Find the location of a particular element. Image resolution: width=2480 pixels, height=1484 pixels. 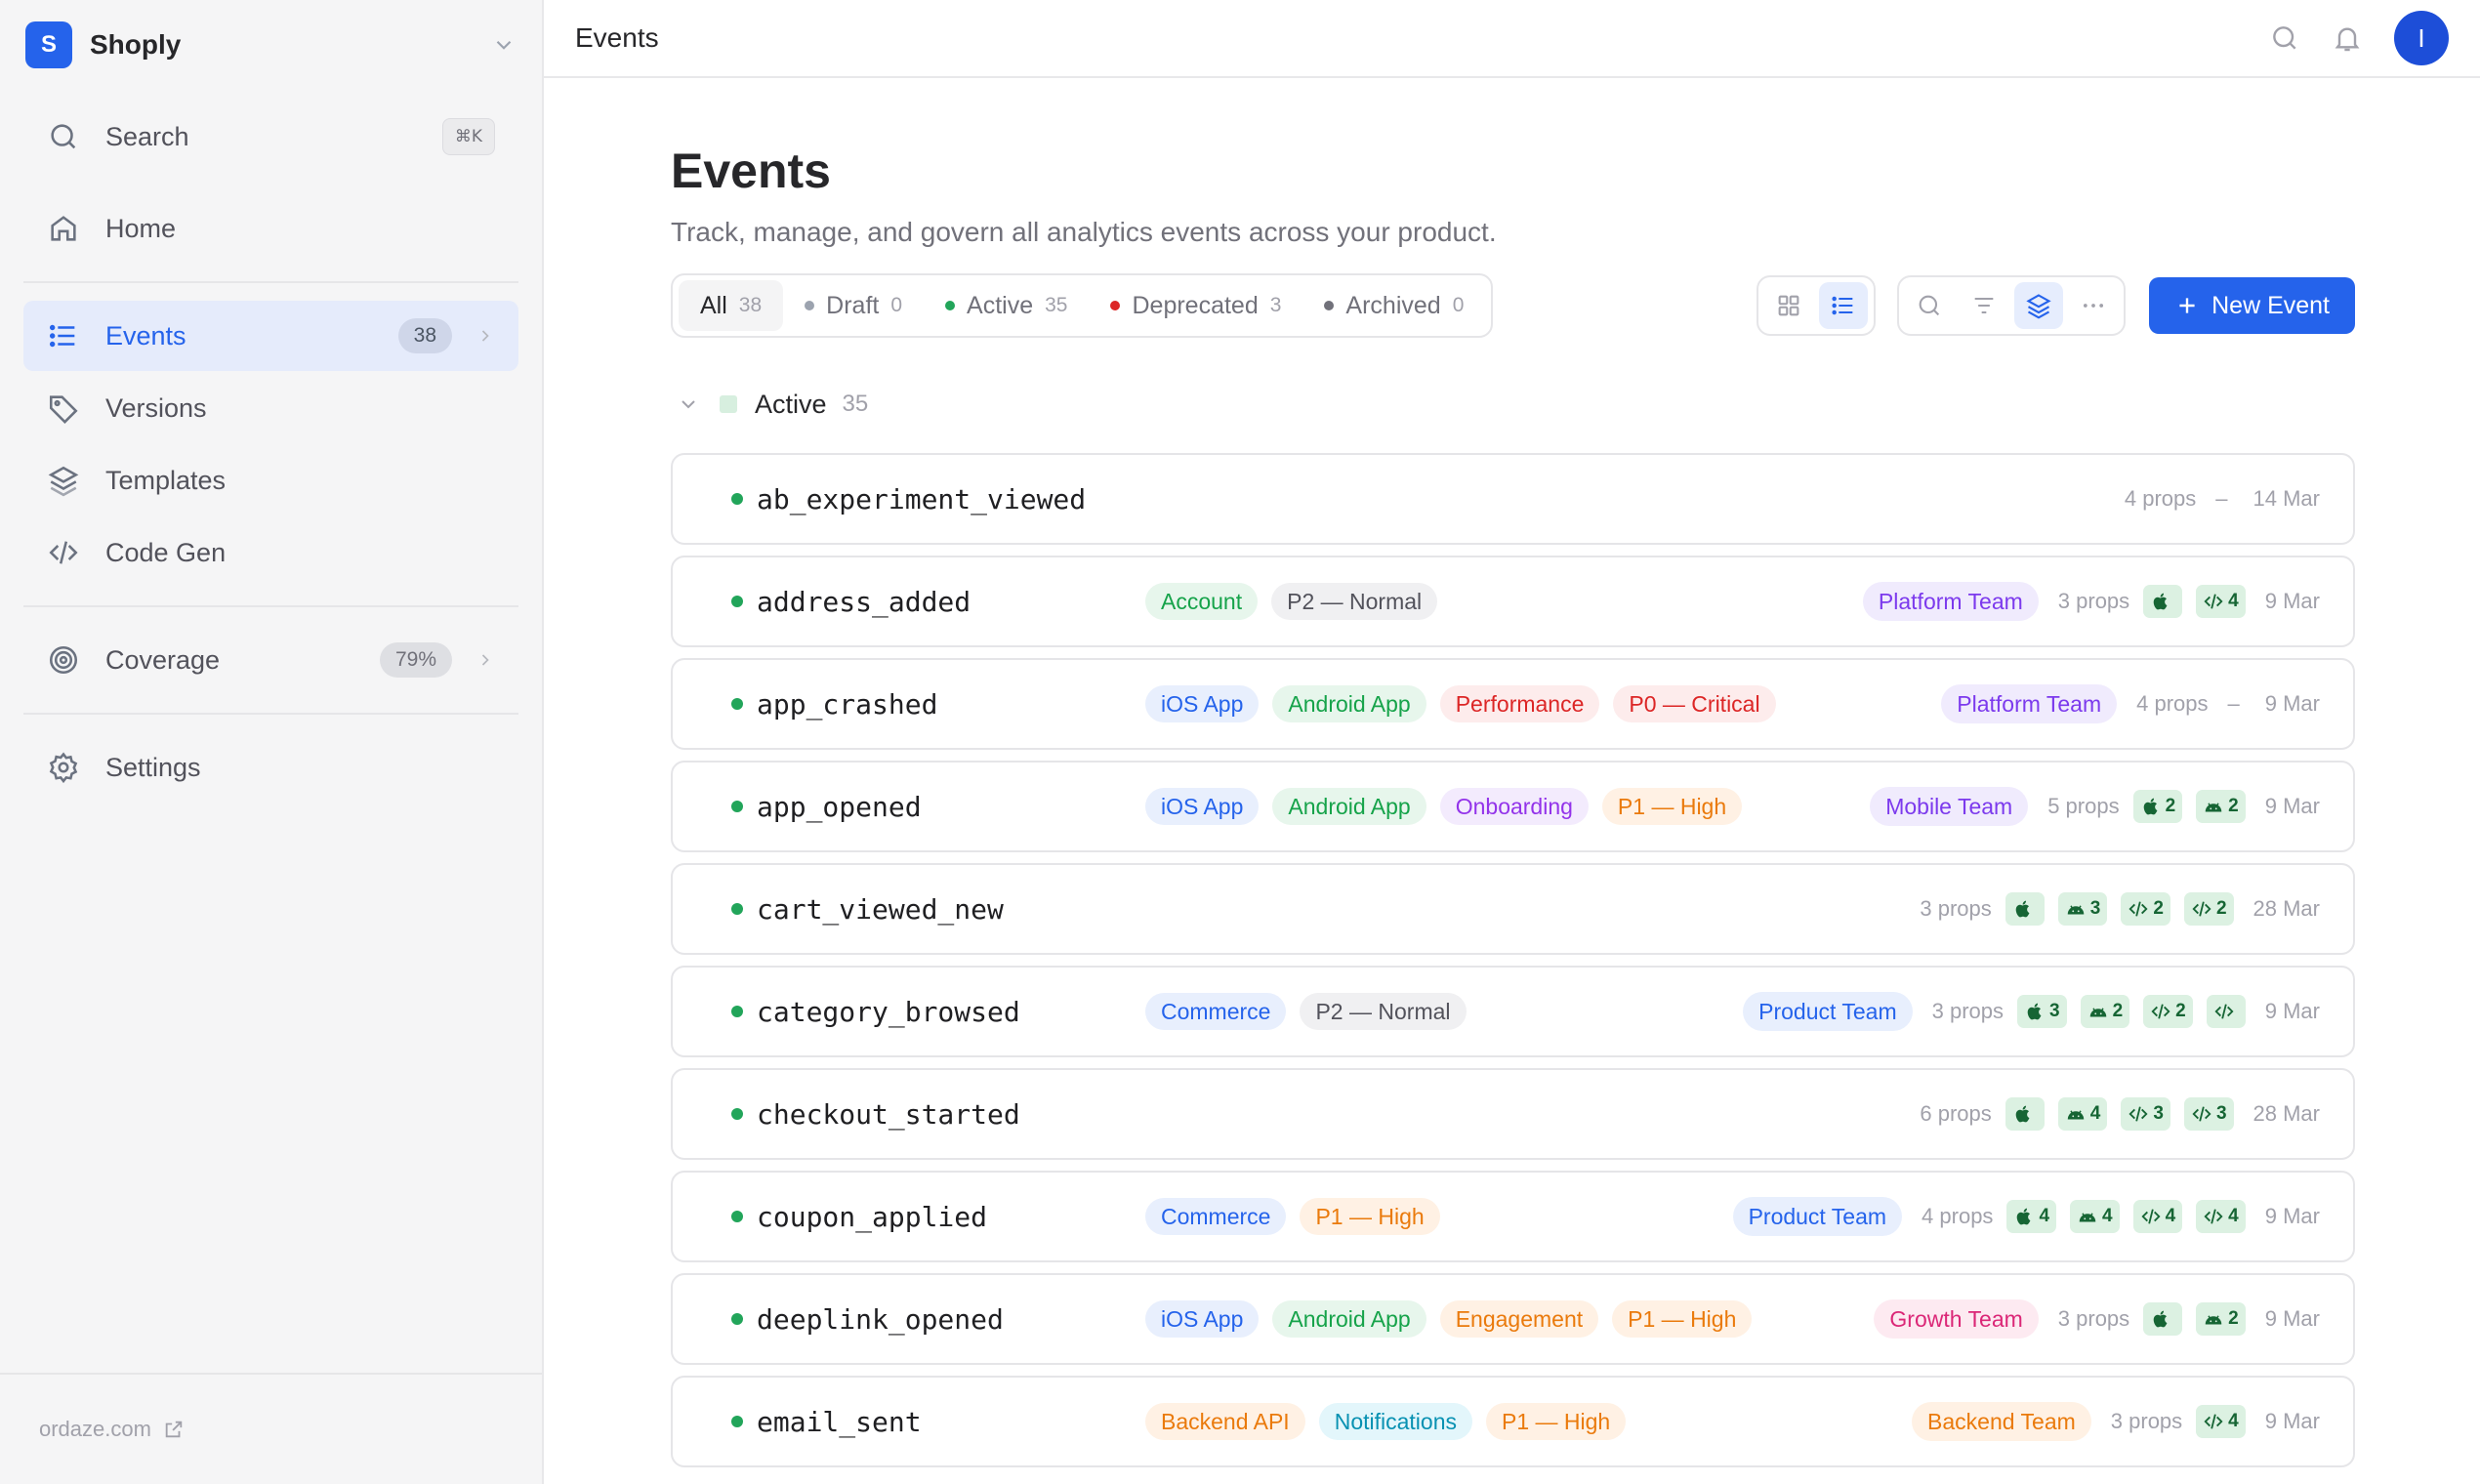

search-events-button is located at coordinates (1929, 306).